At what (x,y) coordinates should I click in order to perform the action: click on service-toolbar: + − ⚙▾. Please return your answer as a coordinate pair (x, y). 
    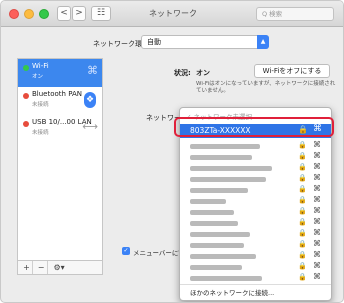
    Looking at the image, I should click on (60, 268).